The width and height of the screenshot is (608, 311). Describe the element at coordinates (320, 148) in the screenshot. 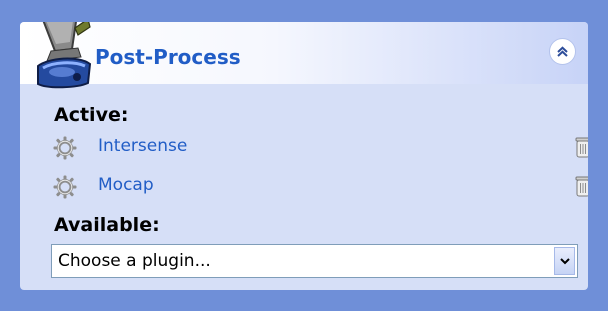

I see `active-plugin-row: Intersense` at that location.